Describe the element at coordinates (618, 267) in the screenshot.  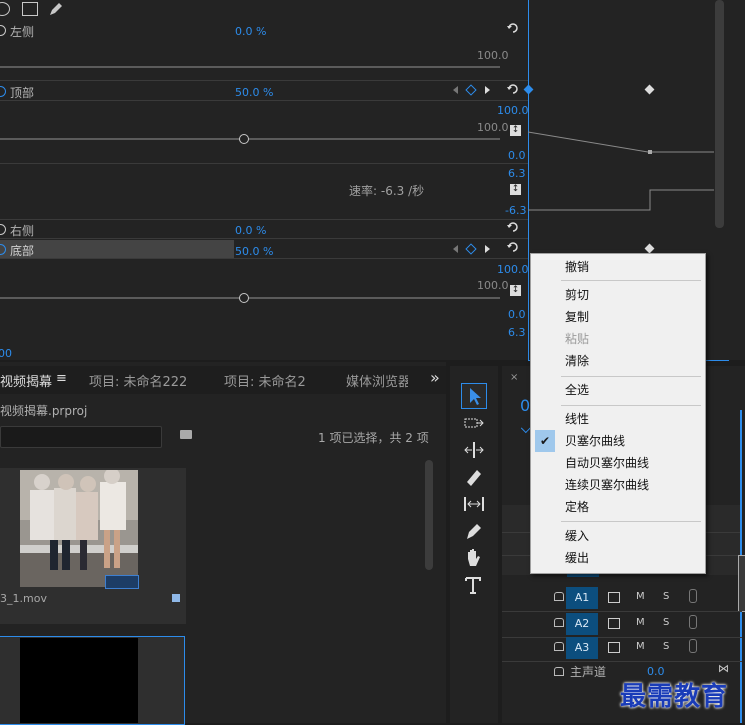
I see `menu-item-undo: 撤销` at that location.